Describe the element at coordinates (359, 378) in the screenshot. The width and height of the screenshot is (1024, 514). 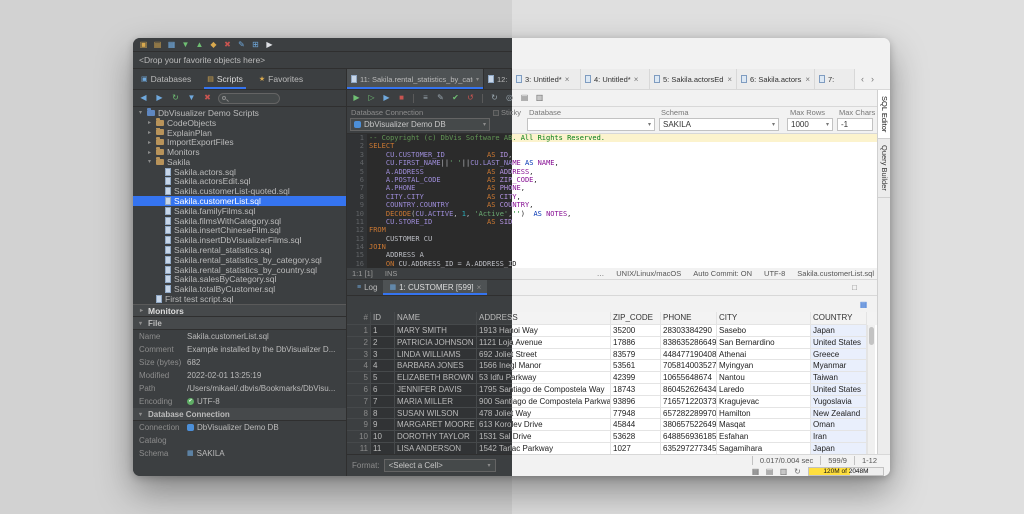
I see `row-number: 5` at that location.